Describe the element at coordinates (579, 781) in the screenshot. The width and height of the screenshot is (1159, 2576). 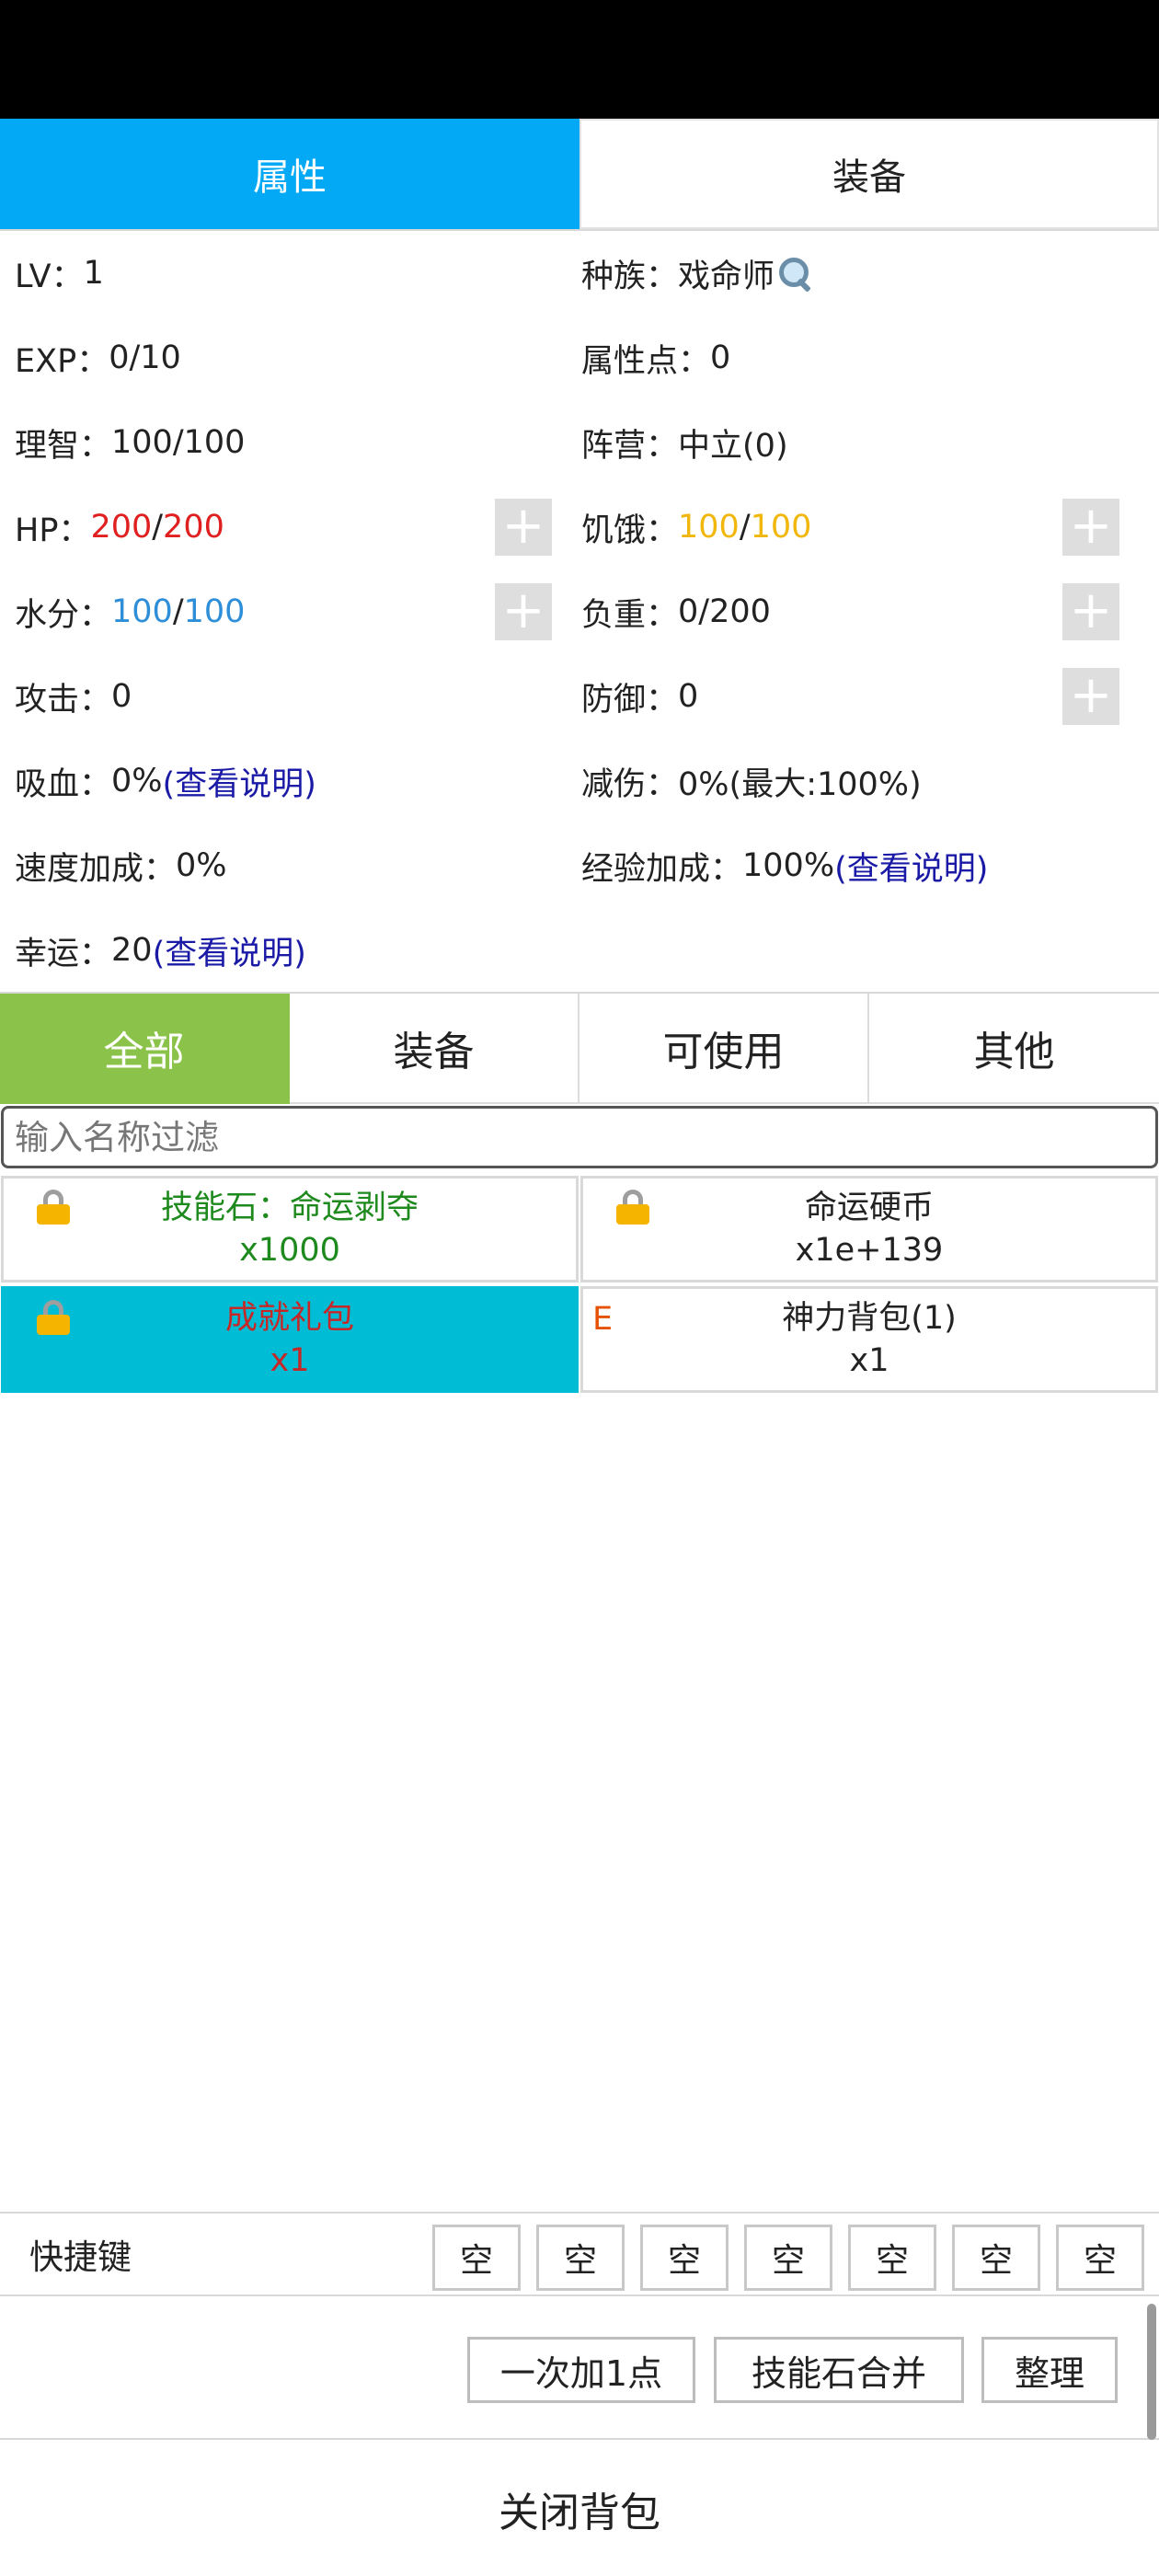
I see `stat-row-7: 吸血： 0% (查看说明) 减伤： 0%(最大:100%)` at that location.